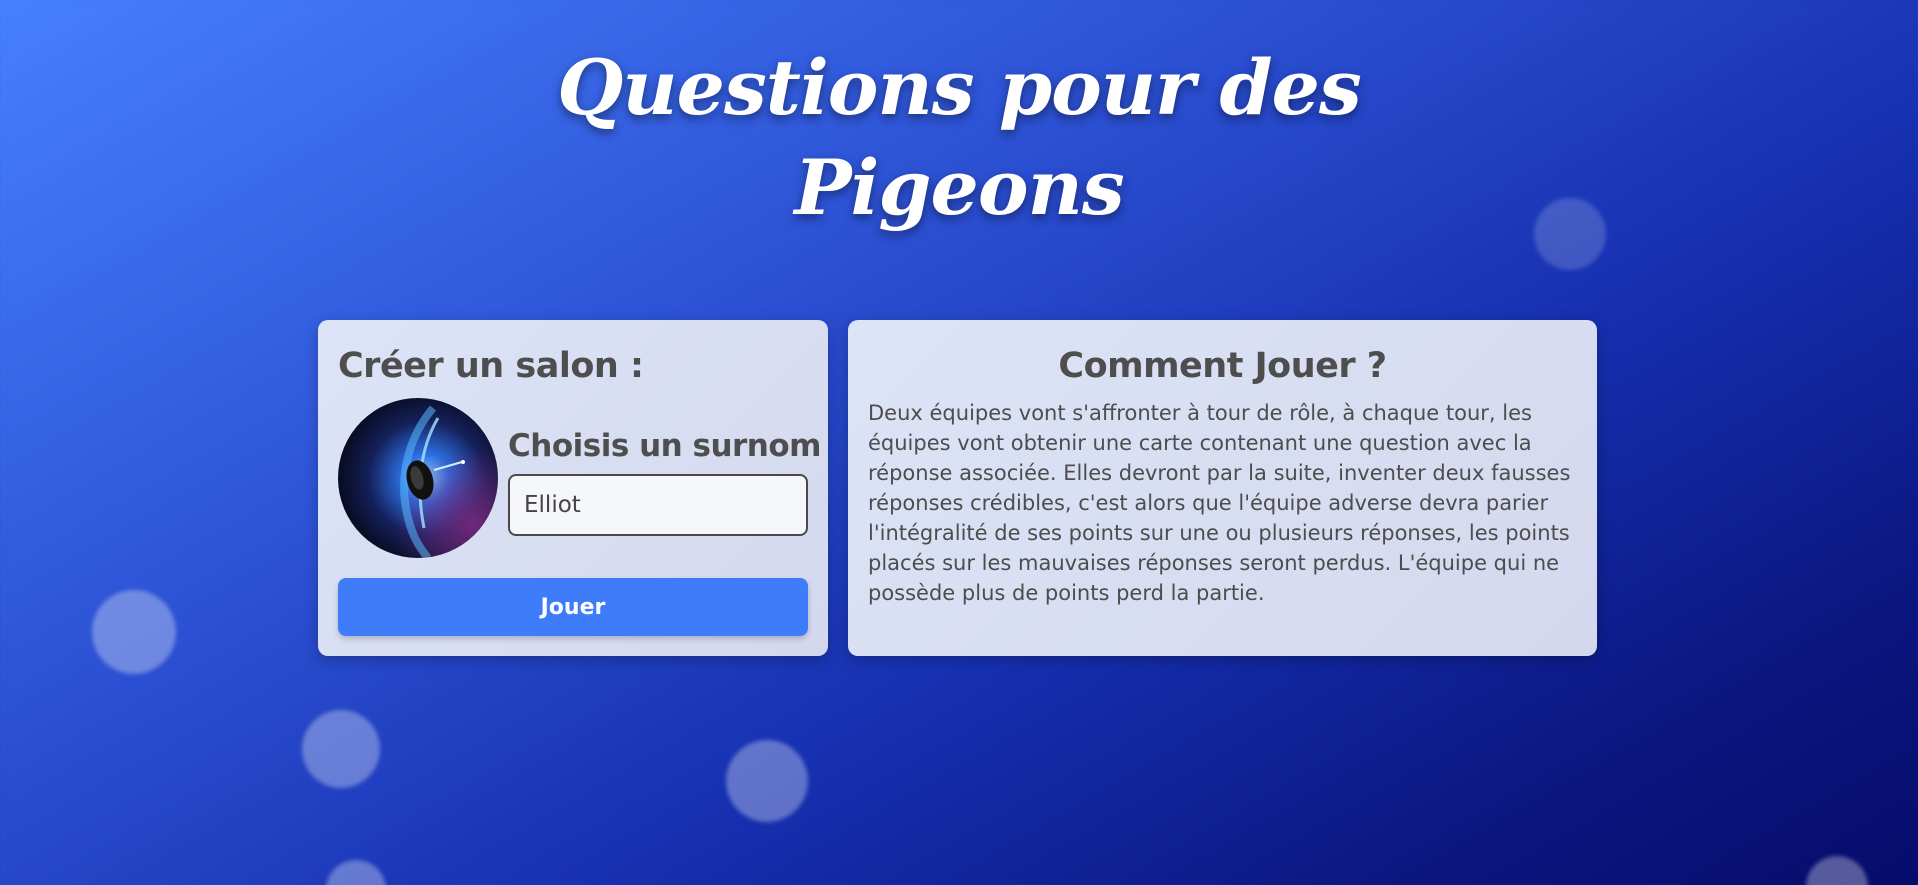 This screenshot has height=885, width=1918. I want to click on page-title-line-2: Pigeons, so click(959, 187).